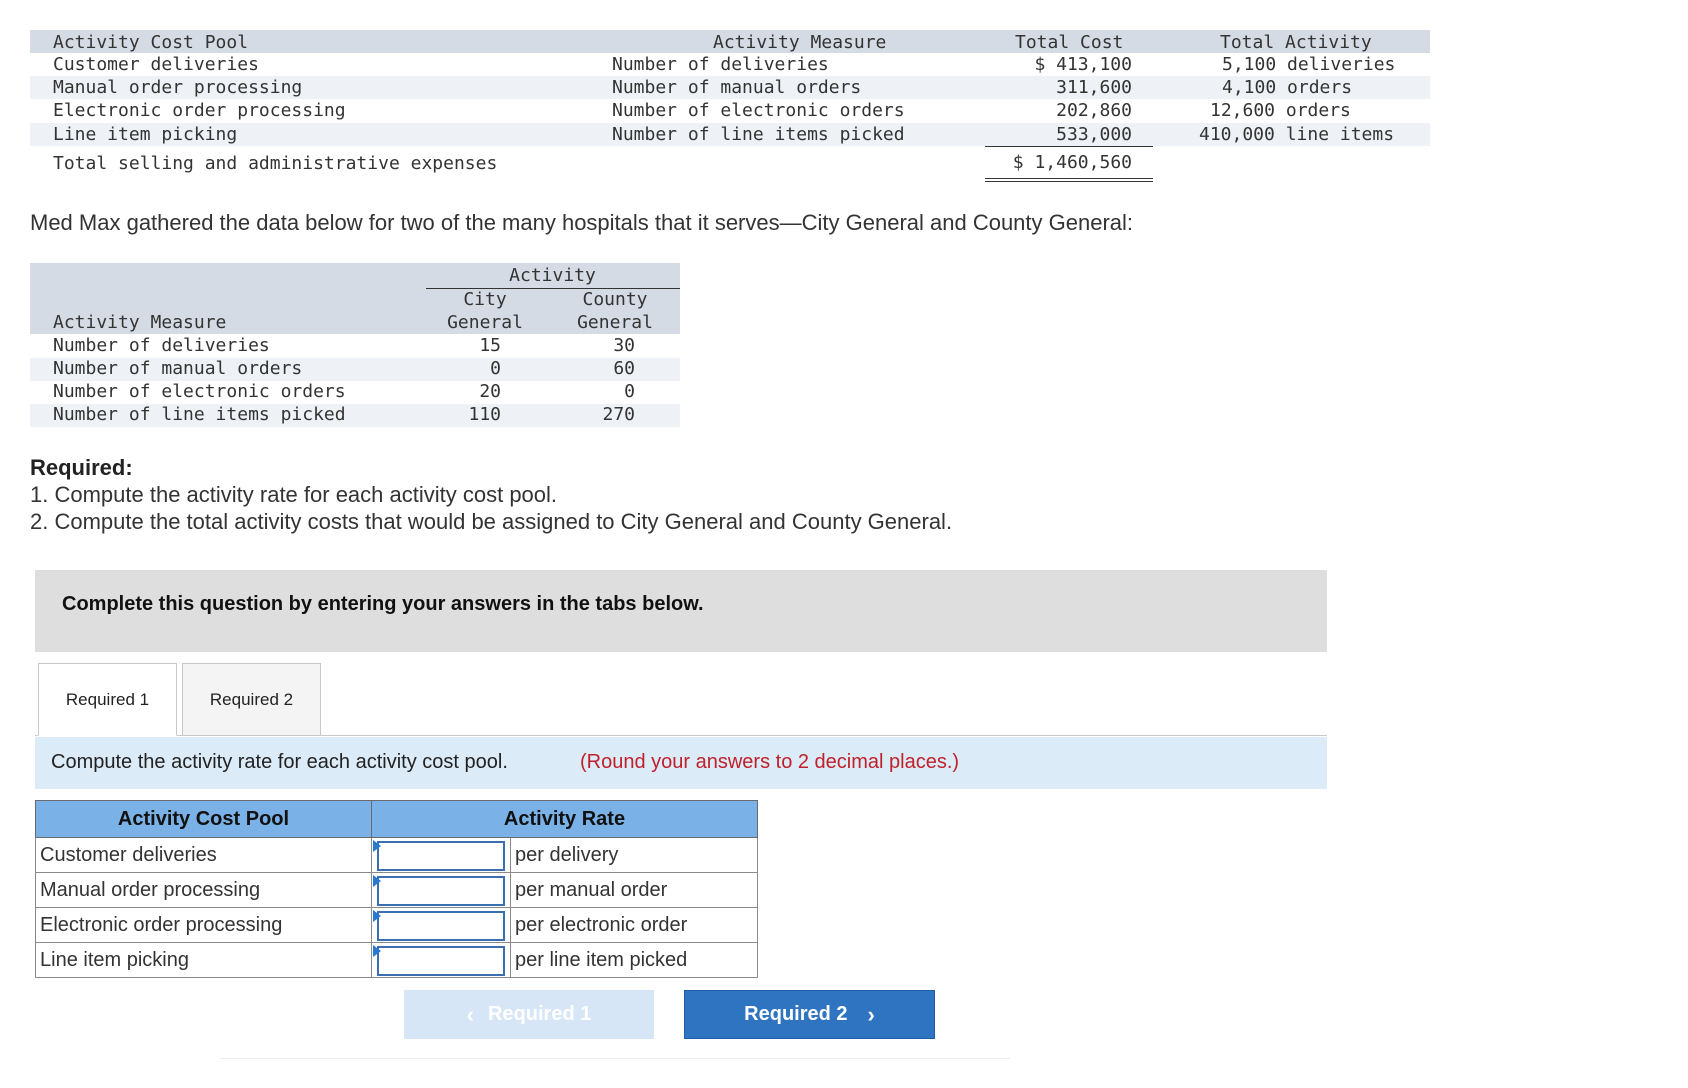 The width and height of the screenshot is (1688, 1088). What do you see at coordinates (156, 64) in the screenshot?
I see `cost-pool-name: Customer deliveries` at bounding box center [156, 64].